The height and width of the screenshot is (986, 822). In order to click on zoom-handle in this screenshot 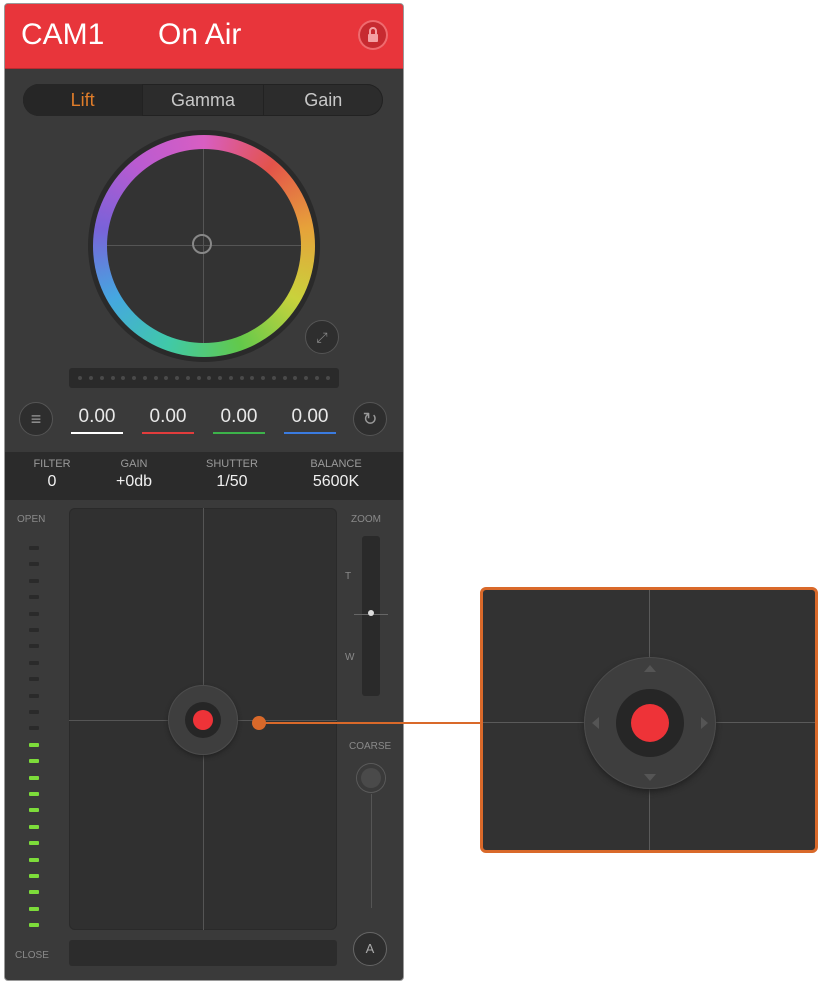, I will do `click(371, 613)`.